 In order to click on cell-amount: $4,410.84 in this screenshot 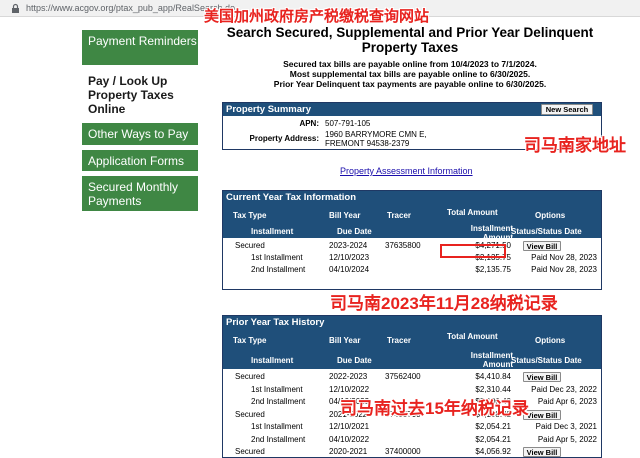, I will do `click(493, 376)`.